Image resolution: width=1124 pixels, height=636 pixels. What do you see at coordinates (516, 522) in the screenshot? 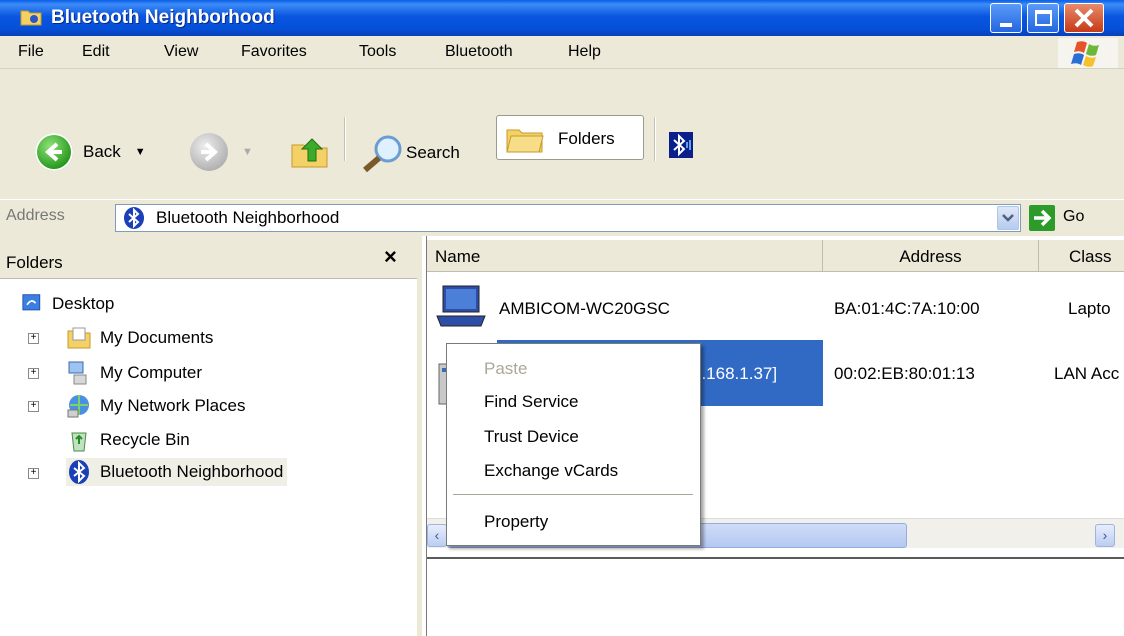
I see `menu-item-property: Property` at bounding box center [516, 522].